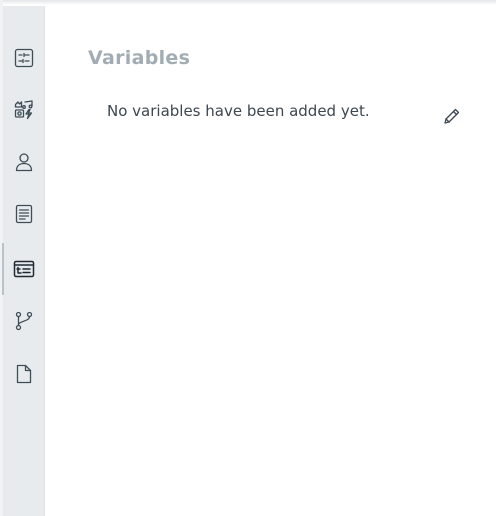 This screenshot has width=496, height=516. I want to click on variables-icon, so click(23, 269).